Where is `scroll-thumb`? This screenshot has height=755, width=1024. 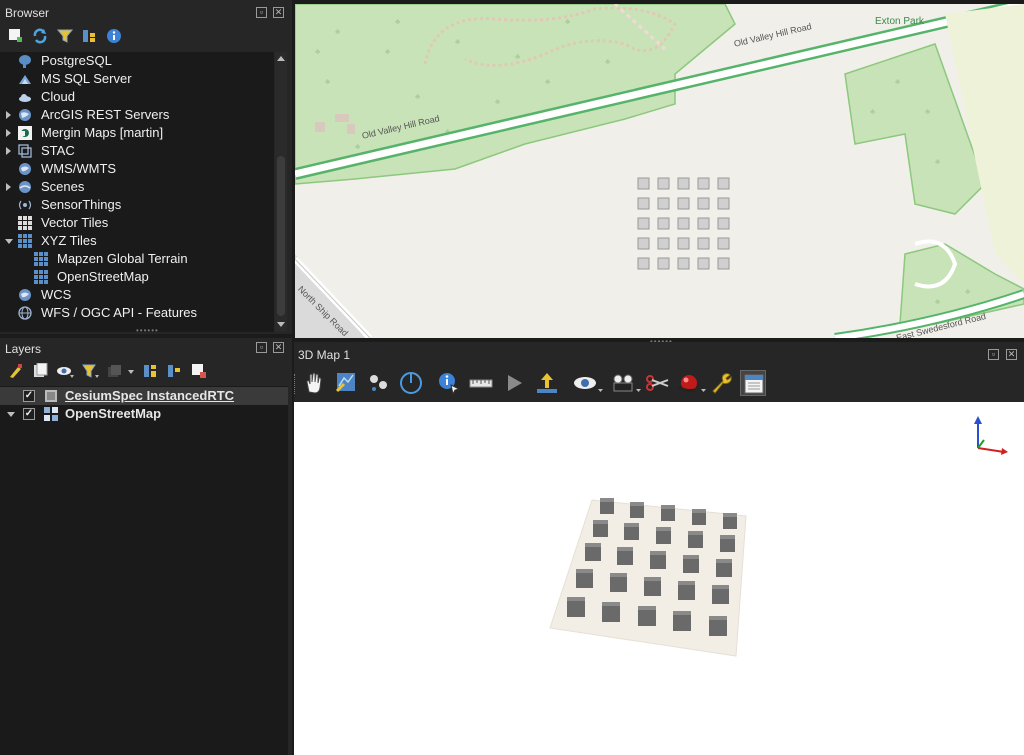
scroll-thumb is located at coordinates (281, 236).